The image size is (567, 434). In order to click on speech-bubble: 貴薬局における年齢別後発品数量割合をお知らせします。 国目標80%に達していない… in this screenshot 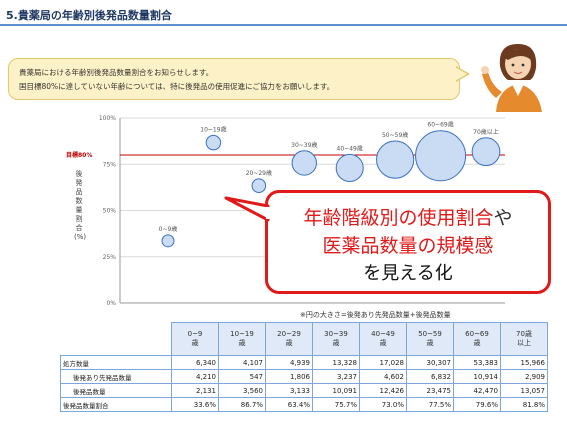, I will do `click(234, 79)`.